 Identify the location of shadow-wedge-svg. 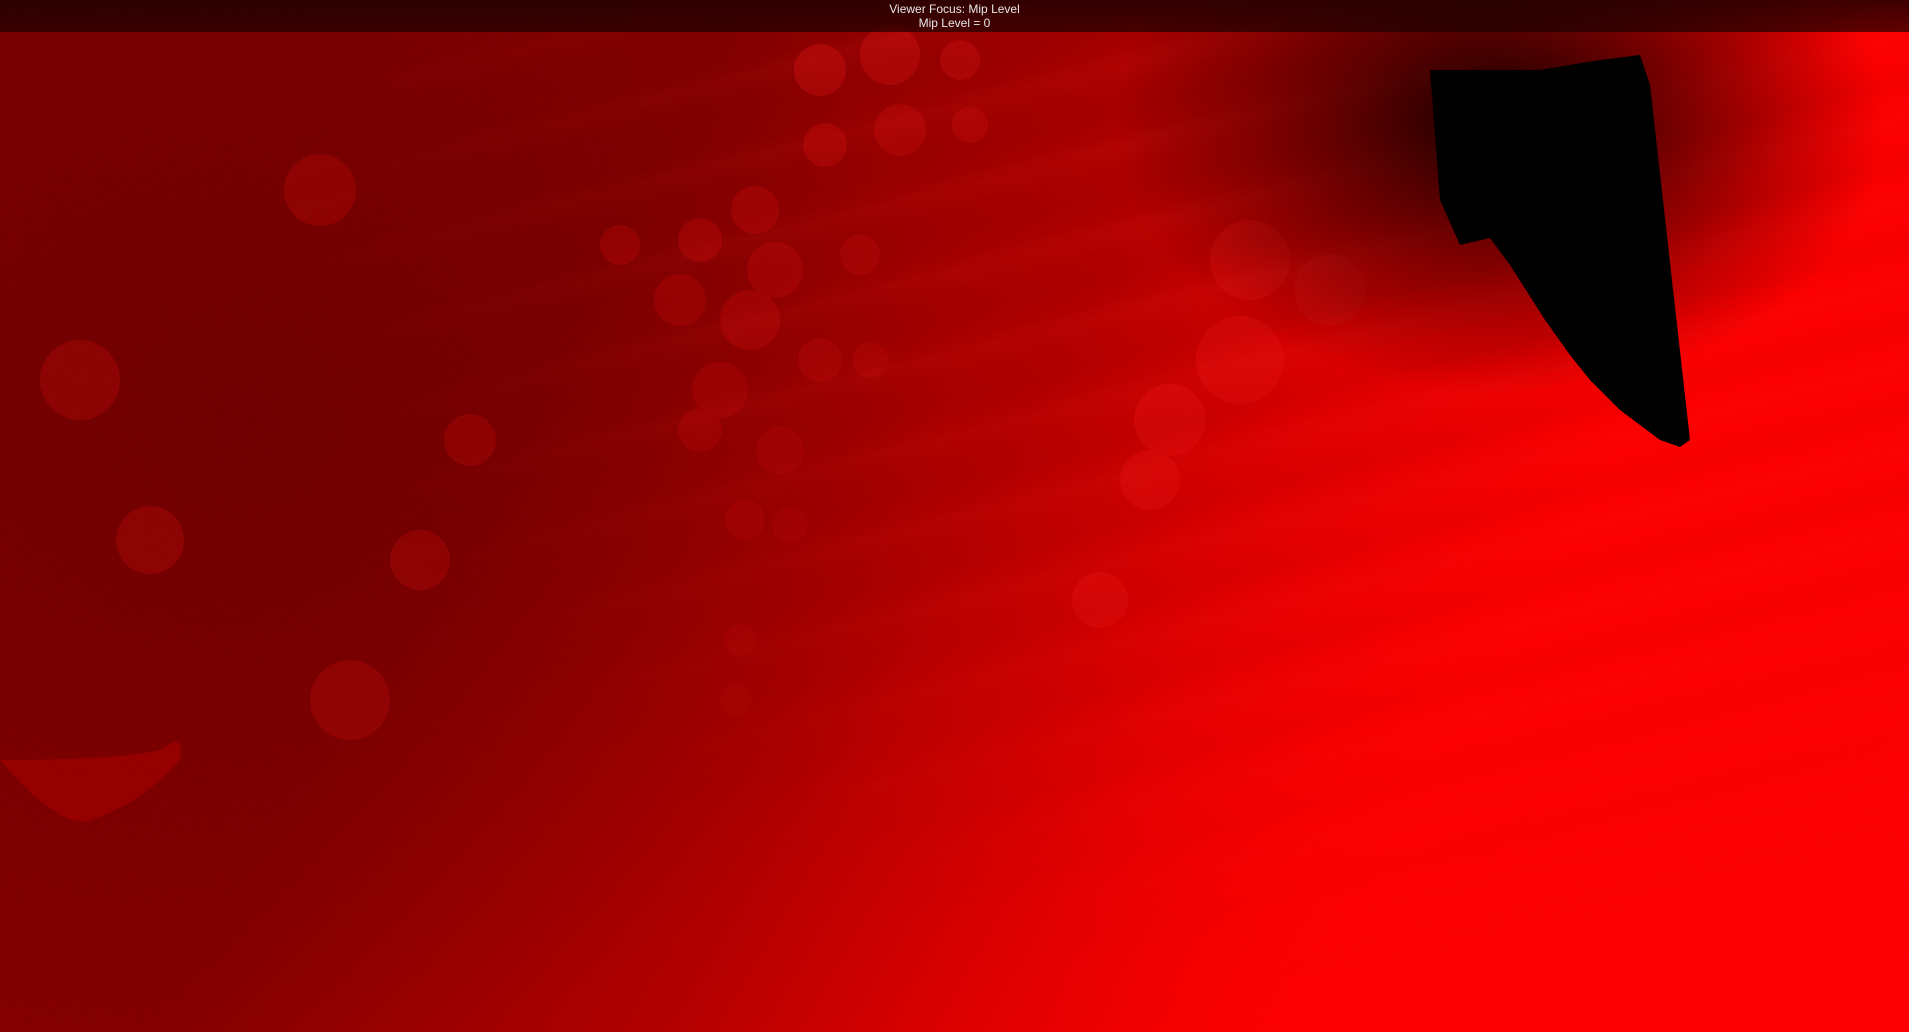
(1560, 251).